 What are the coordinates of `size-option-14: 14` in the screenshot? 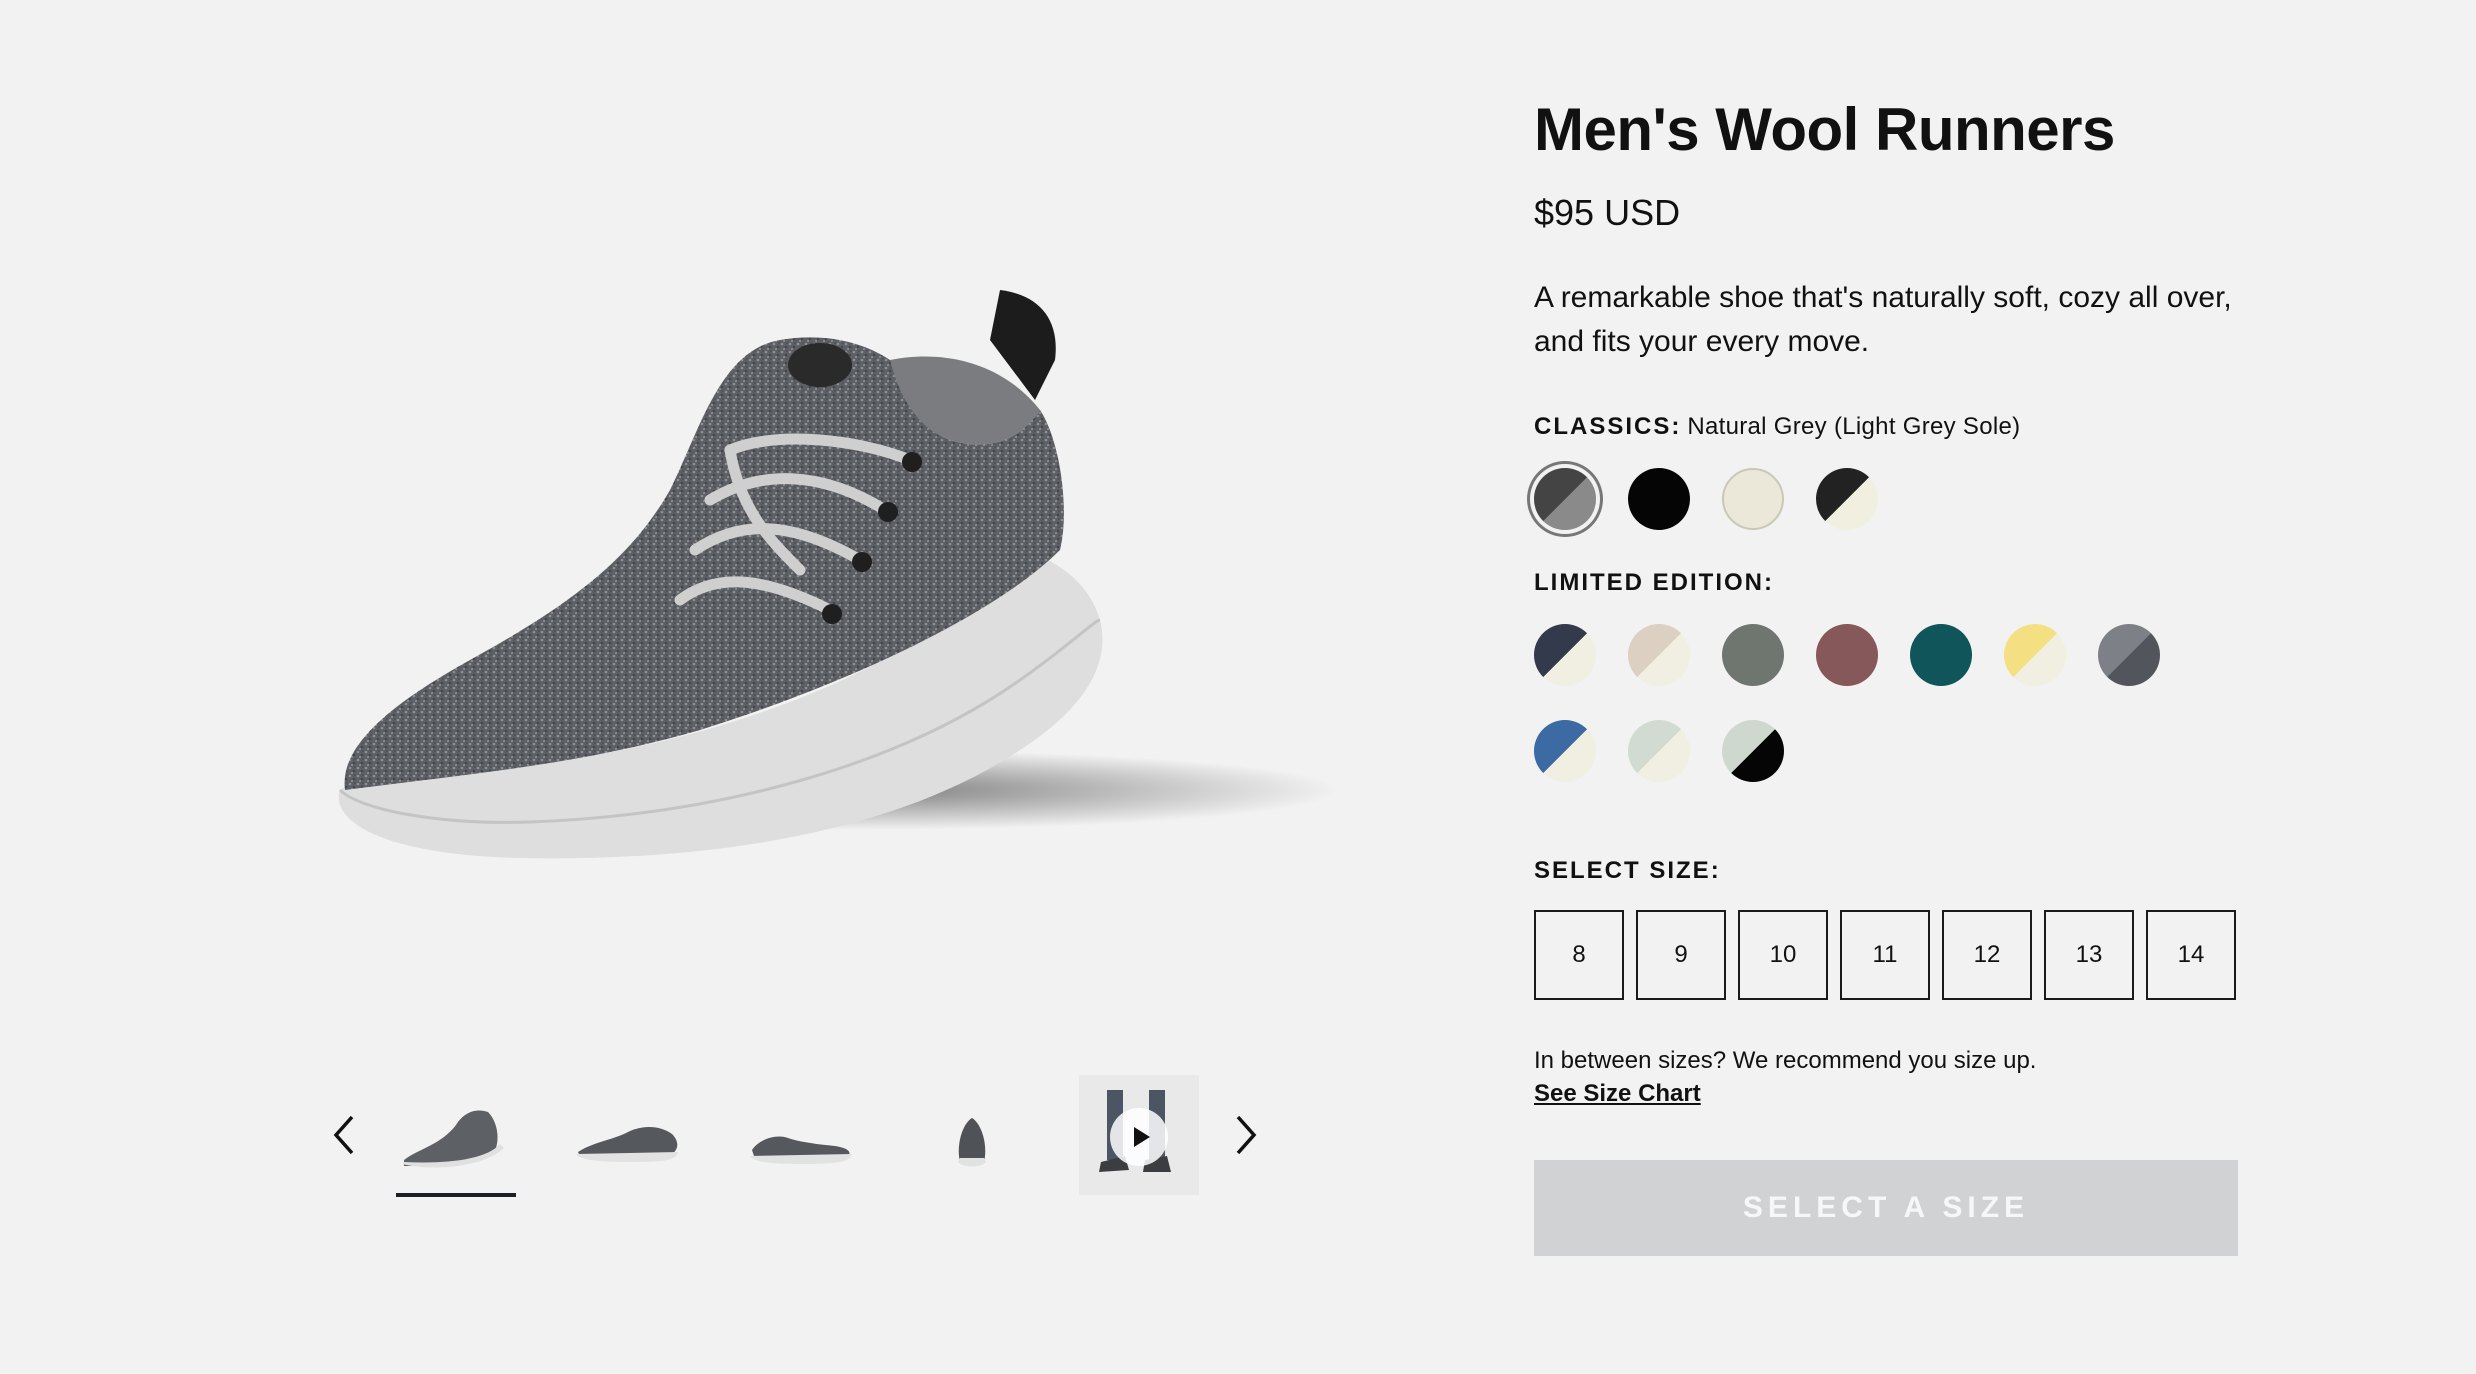 It's located at (2191, 955).